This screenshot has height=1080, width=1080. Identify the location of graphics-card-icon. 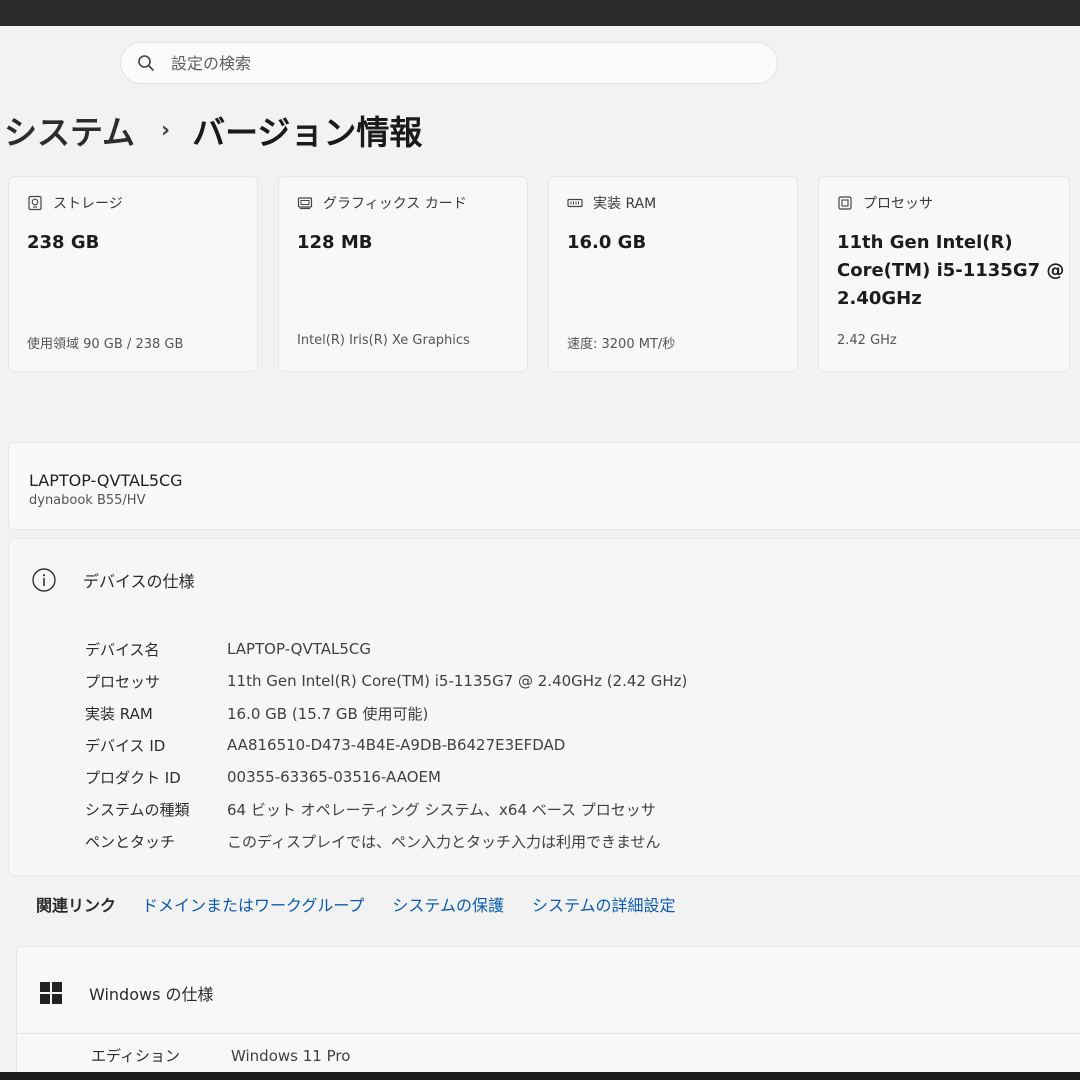
(305, 203).